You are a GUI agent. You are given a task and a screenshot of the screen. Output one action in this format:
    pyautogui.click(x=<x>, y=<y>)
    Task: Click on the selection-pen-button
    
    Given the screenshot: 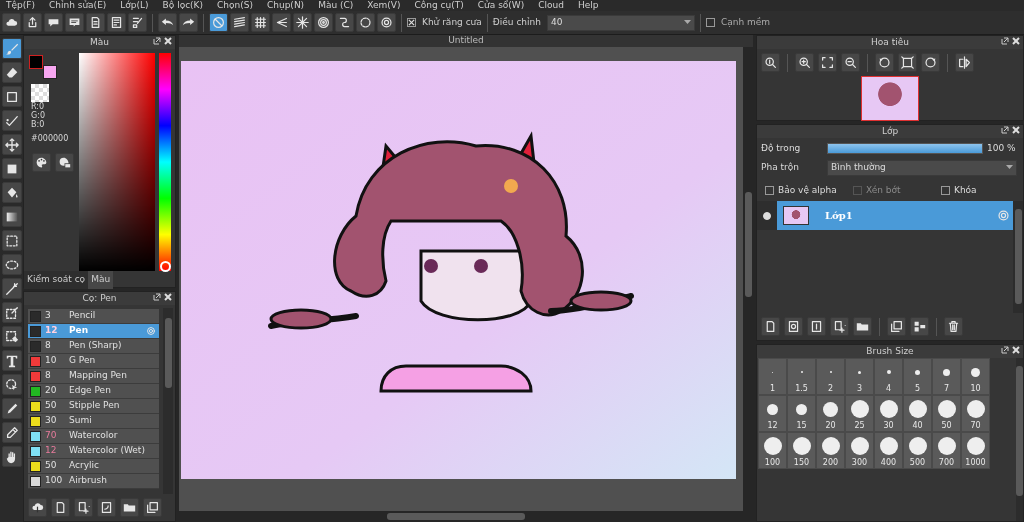 What is the action you would take?
    pyautogui.click(x=11, y=312)
    